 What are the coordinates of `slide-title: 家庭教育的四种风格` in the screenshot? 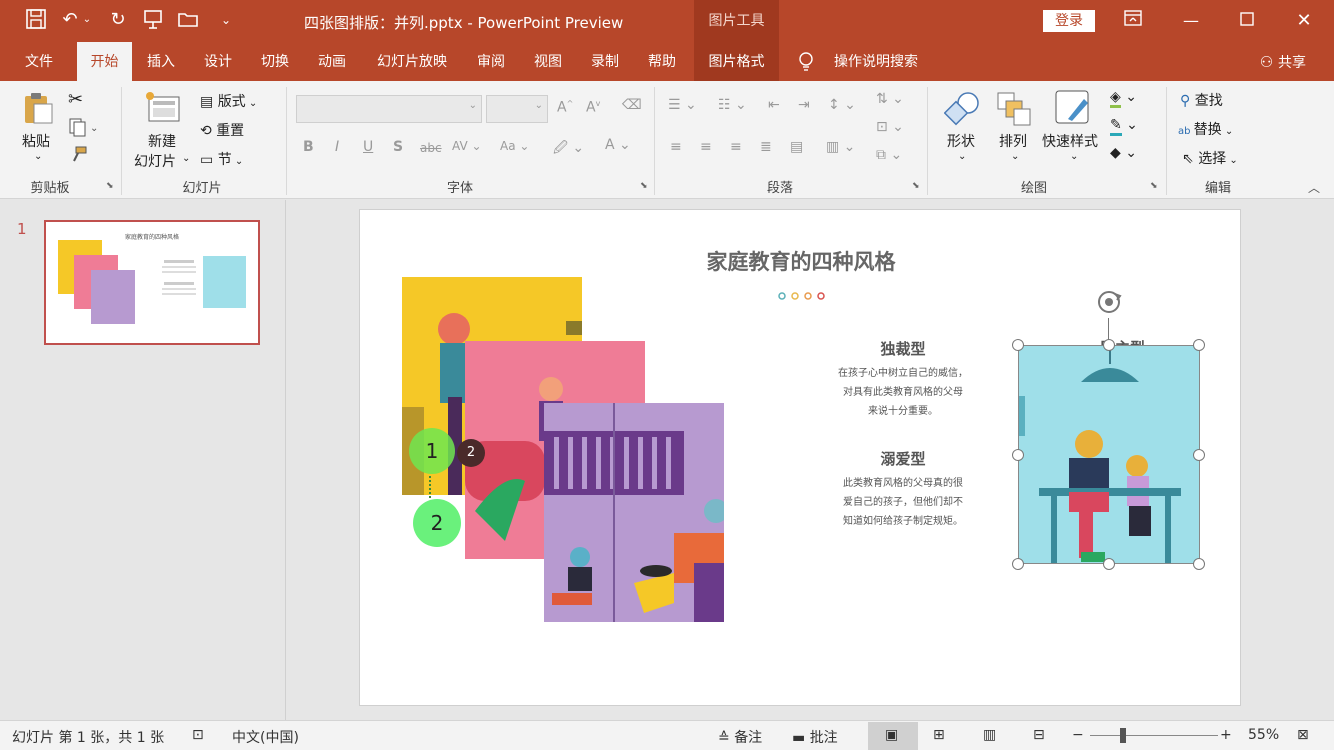 It's located at (800, 261).